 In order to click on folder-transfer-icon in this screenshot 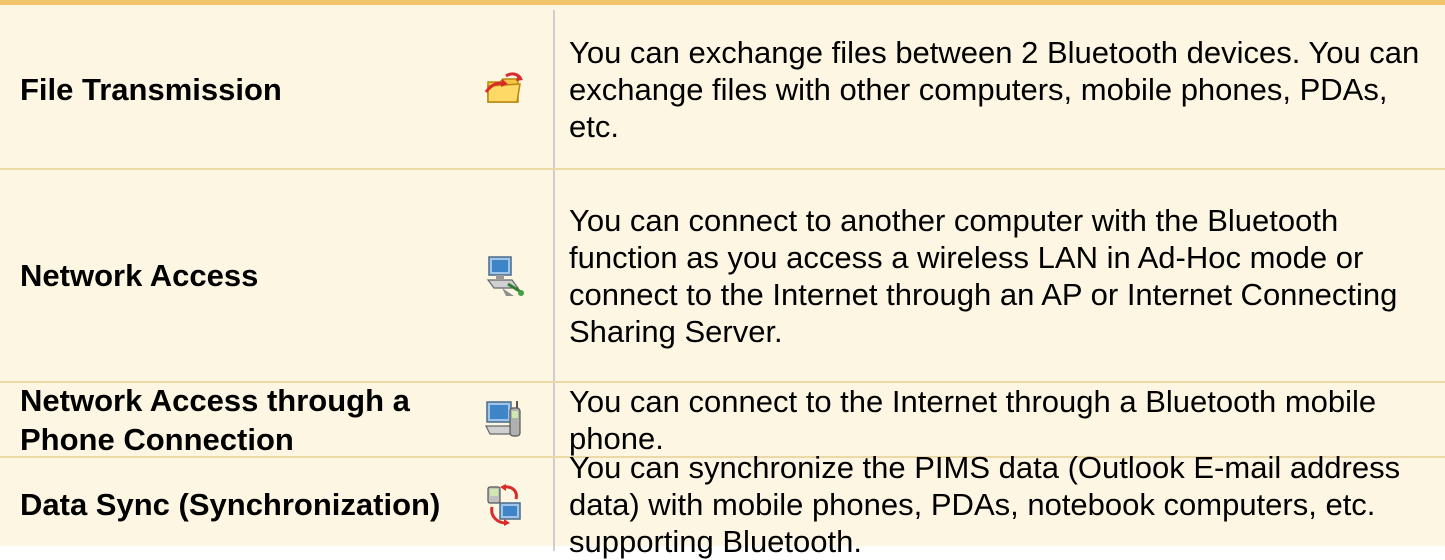, I will do `click(504, 89)`.